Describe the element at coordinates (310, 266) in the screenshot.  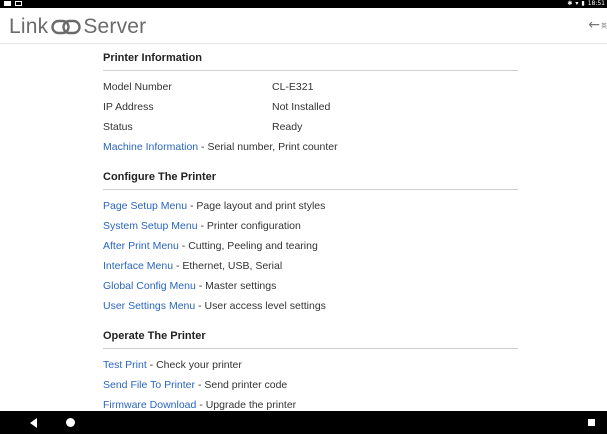
I see `menu-item-interface: Interface Menu - Ethernet, USB, Serial` at that location.